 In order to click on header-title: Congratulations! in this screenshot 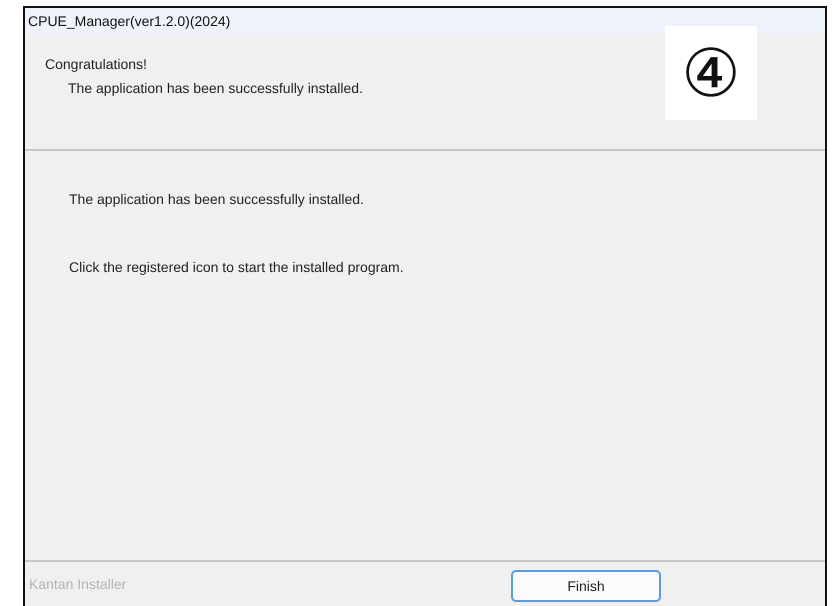, I will do `click(96, 64)`.